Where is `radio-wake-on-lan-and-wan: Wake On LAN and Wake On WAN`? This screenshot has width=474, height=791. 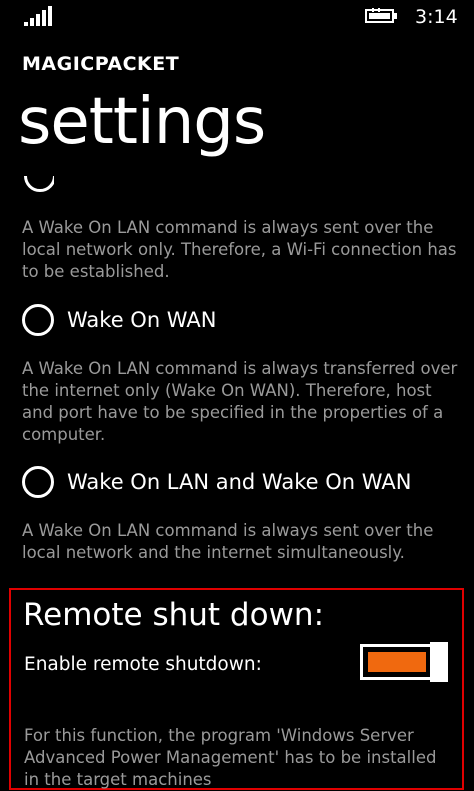 radio-wake-on-lan-and-wan: Wake On LAN and Wake On WAN is located at coordinates (216, 482).